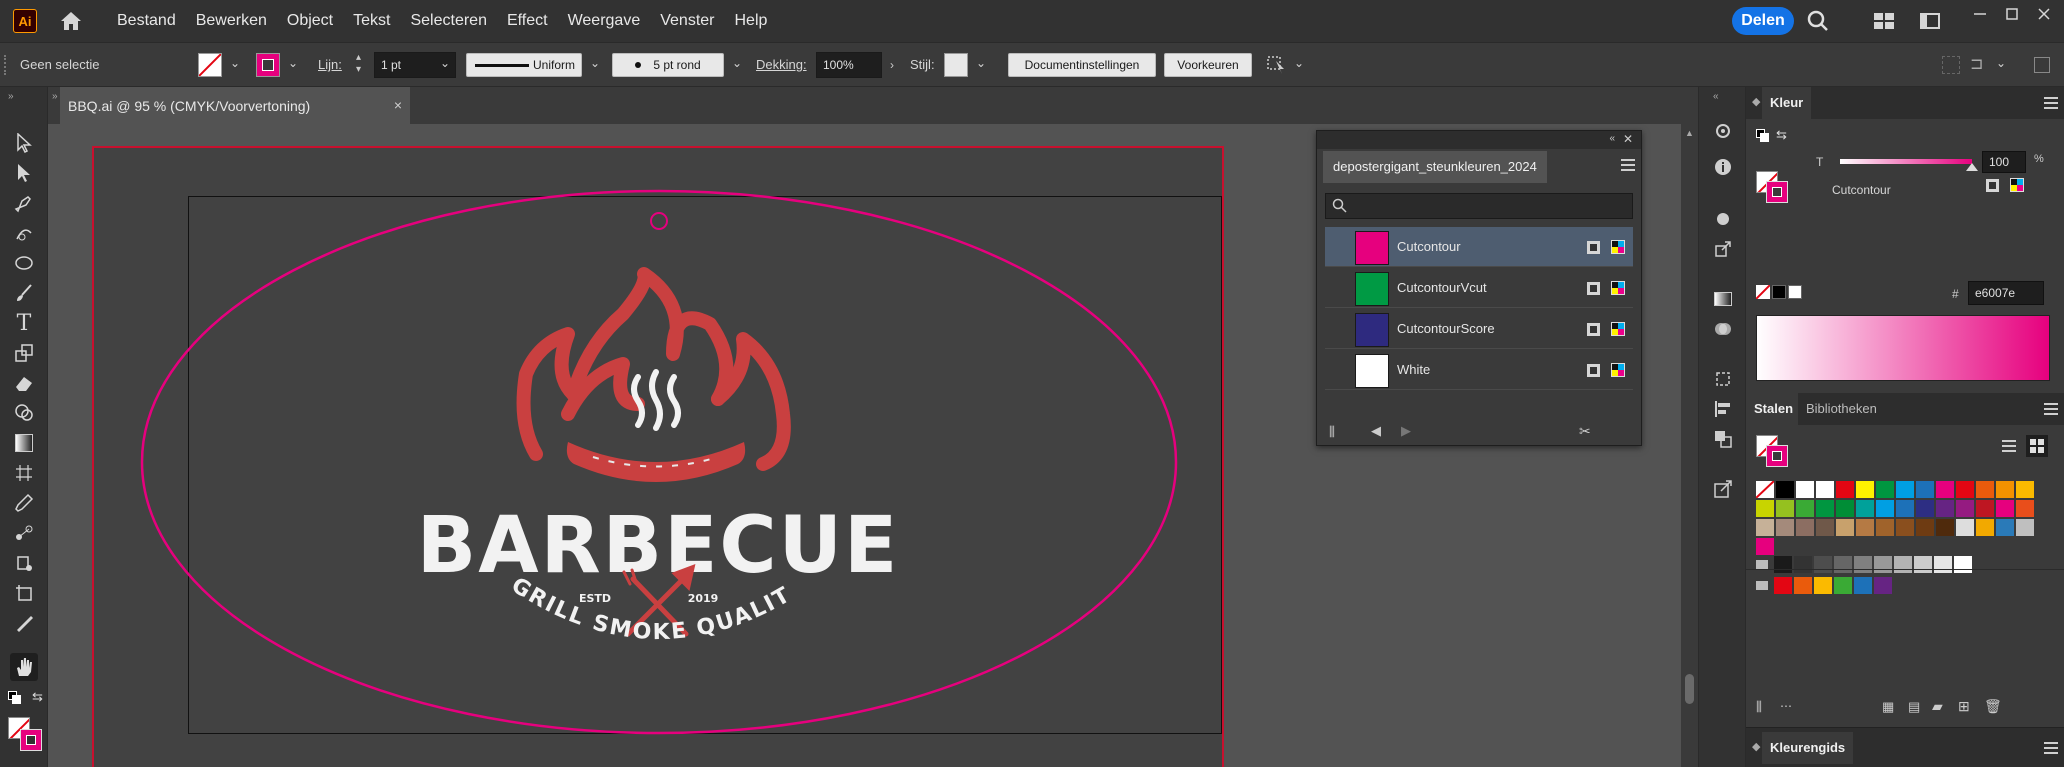 The image size is (2064, 767). Describe the element at coordinates (1723, 329) in the screenshot. I see `transparency-icon` at that location.